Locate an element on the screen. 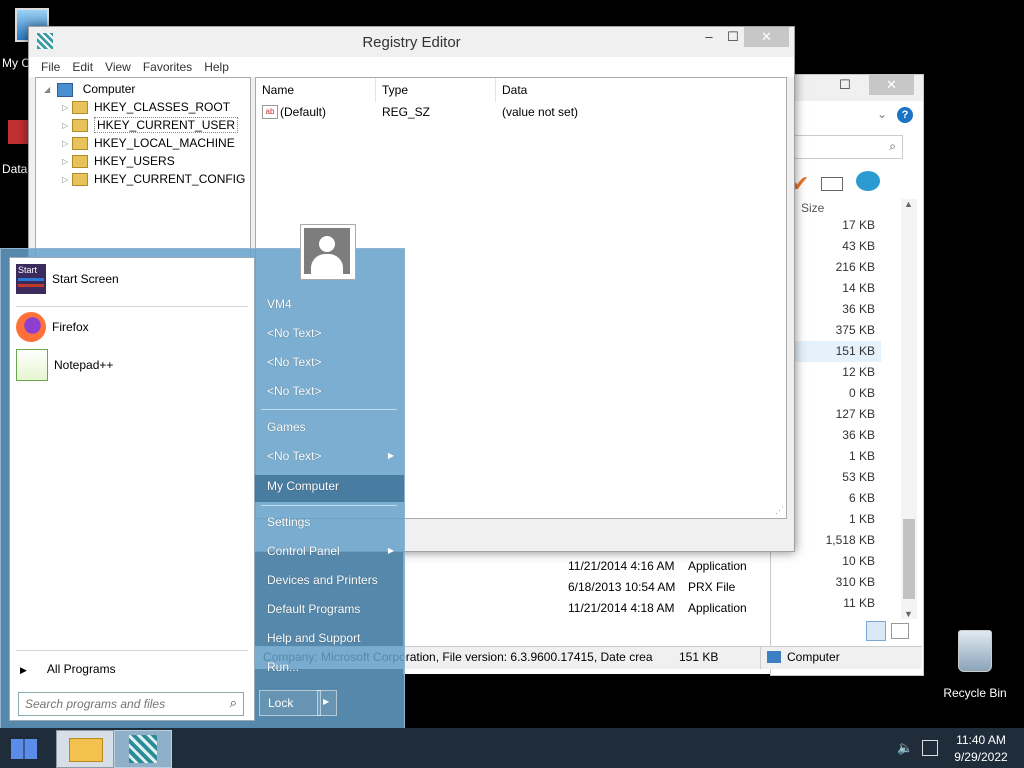 The height and width of the screenshot is (768, 1024). user-picture is located at coordinates (328, 252).